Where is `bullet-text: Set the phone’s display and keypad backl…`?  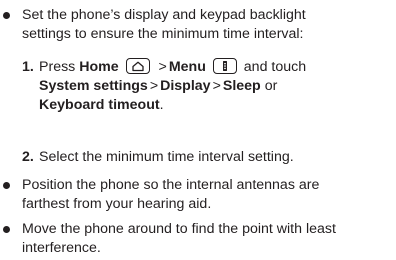 bullet-text: Set the phone’s display and keypad backl… is located at coordinates (164, 24).